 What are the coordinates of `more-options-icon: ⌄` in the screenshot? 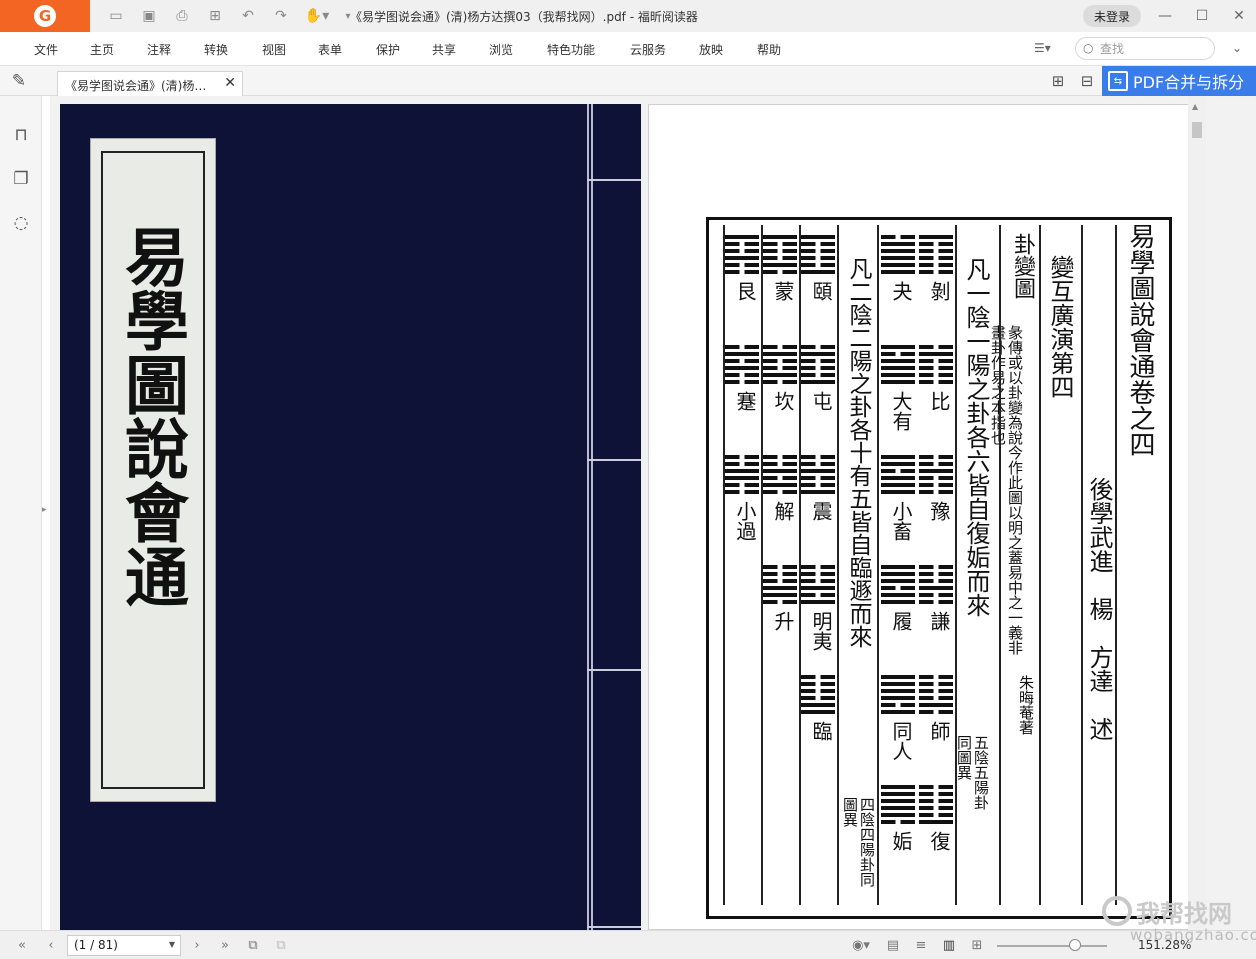 It's located at (1237, 48).